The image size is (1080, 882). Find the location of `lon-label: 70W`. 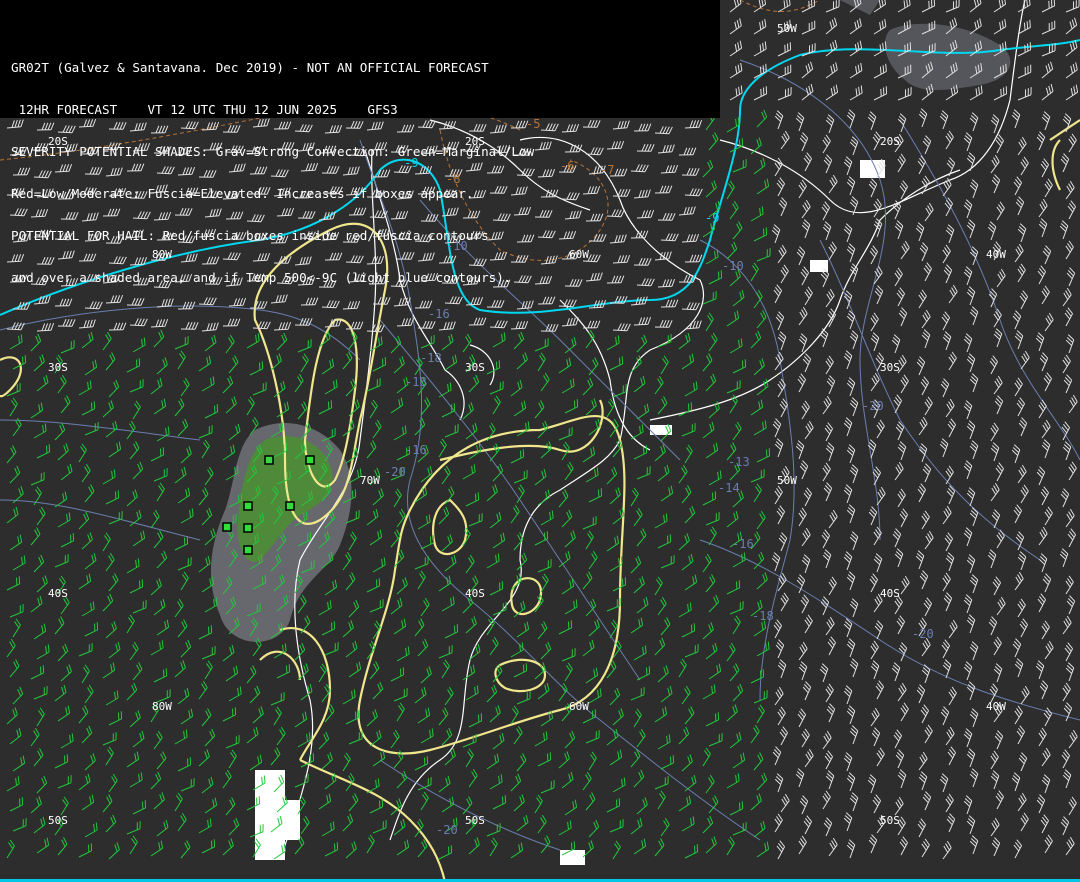

lon-label: 70W is located at coordinates (370, 480).